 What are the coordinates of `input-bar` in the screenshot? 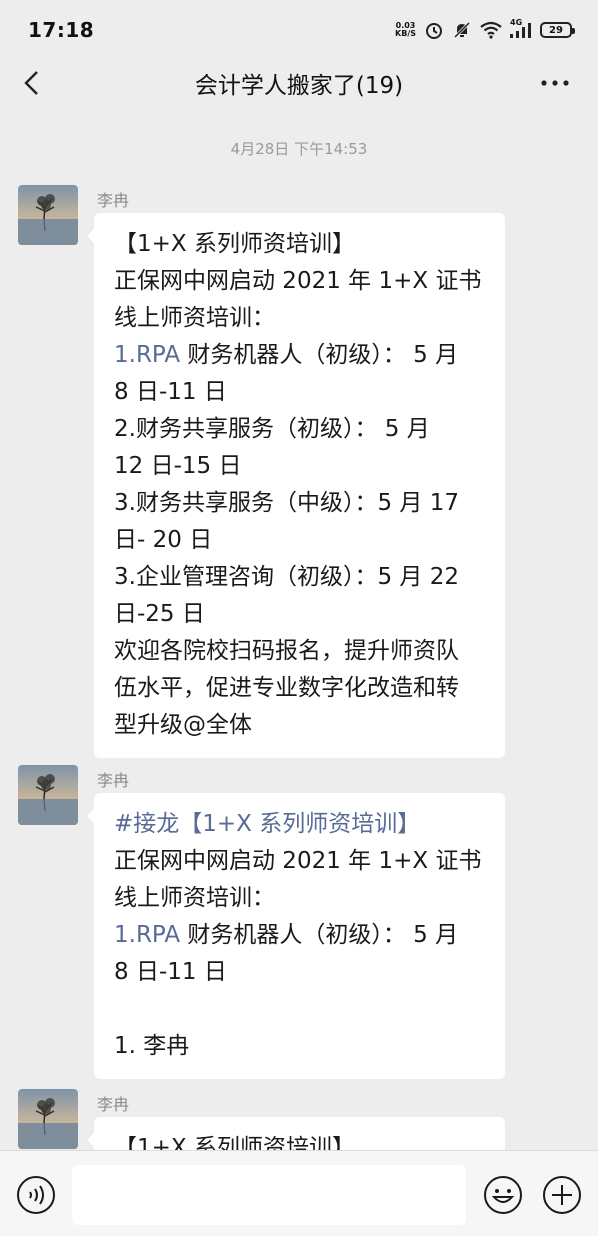 It's located at (299, 1193).